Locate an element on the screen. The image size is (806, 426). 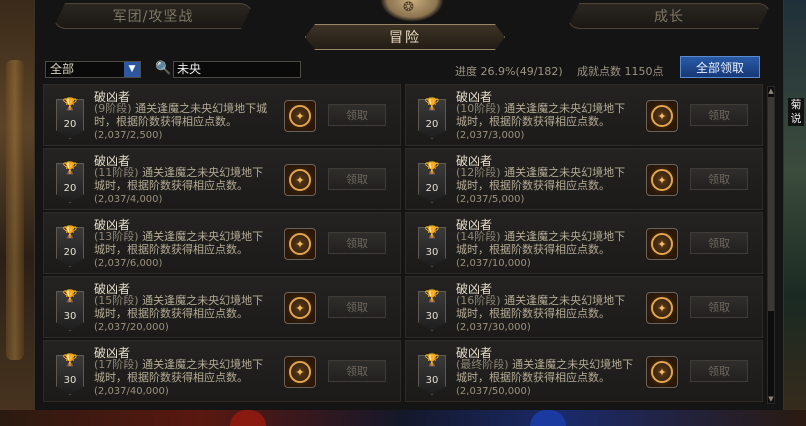
achievement-progress: (2,037/20,000) is located at coordinates (131, 327).